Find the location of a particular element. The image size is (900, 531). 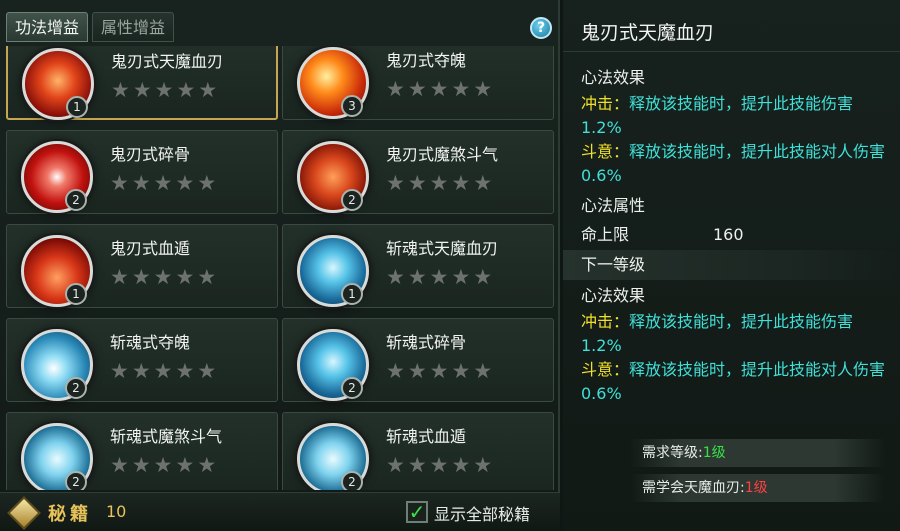

next-effect-heading: 心法效果 is located at coordinates (613, 295).